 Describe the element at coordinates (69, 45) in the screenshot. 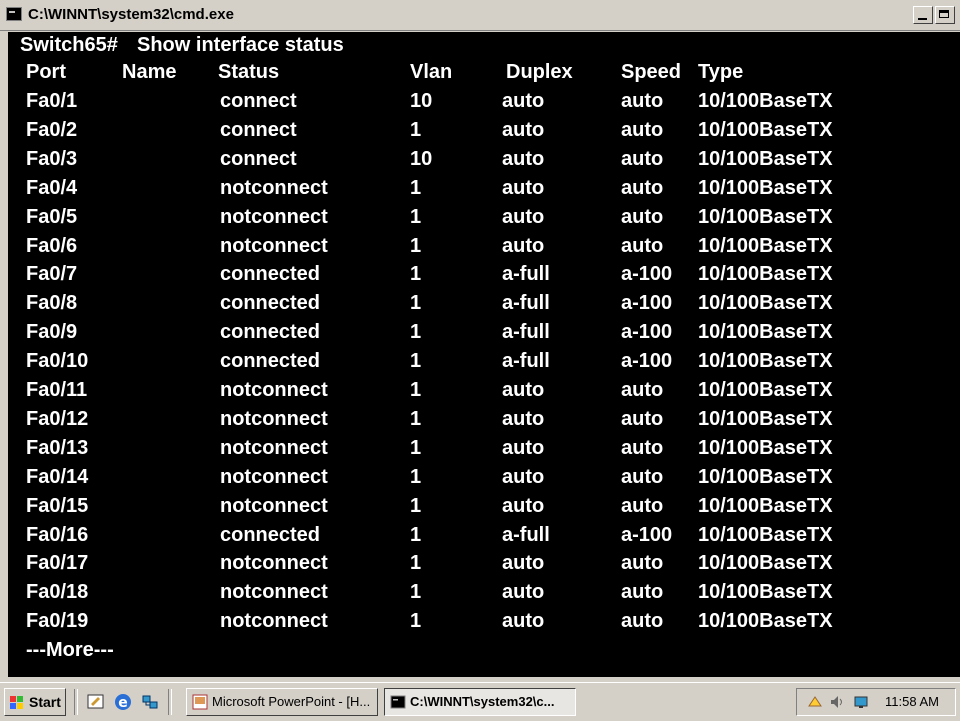

I see `prompt: Switch65#` at that location.